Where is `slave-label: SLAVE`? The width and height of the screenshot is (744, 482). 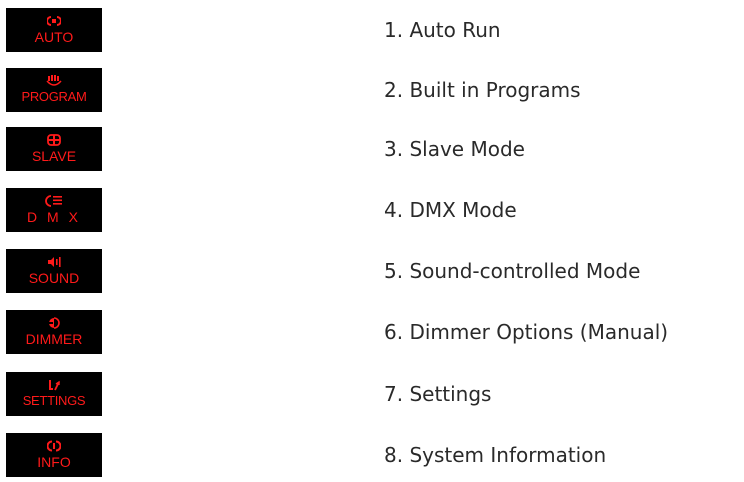
slave-label: SLAVE is located at coordinates (54, 156).